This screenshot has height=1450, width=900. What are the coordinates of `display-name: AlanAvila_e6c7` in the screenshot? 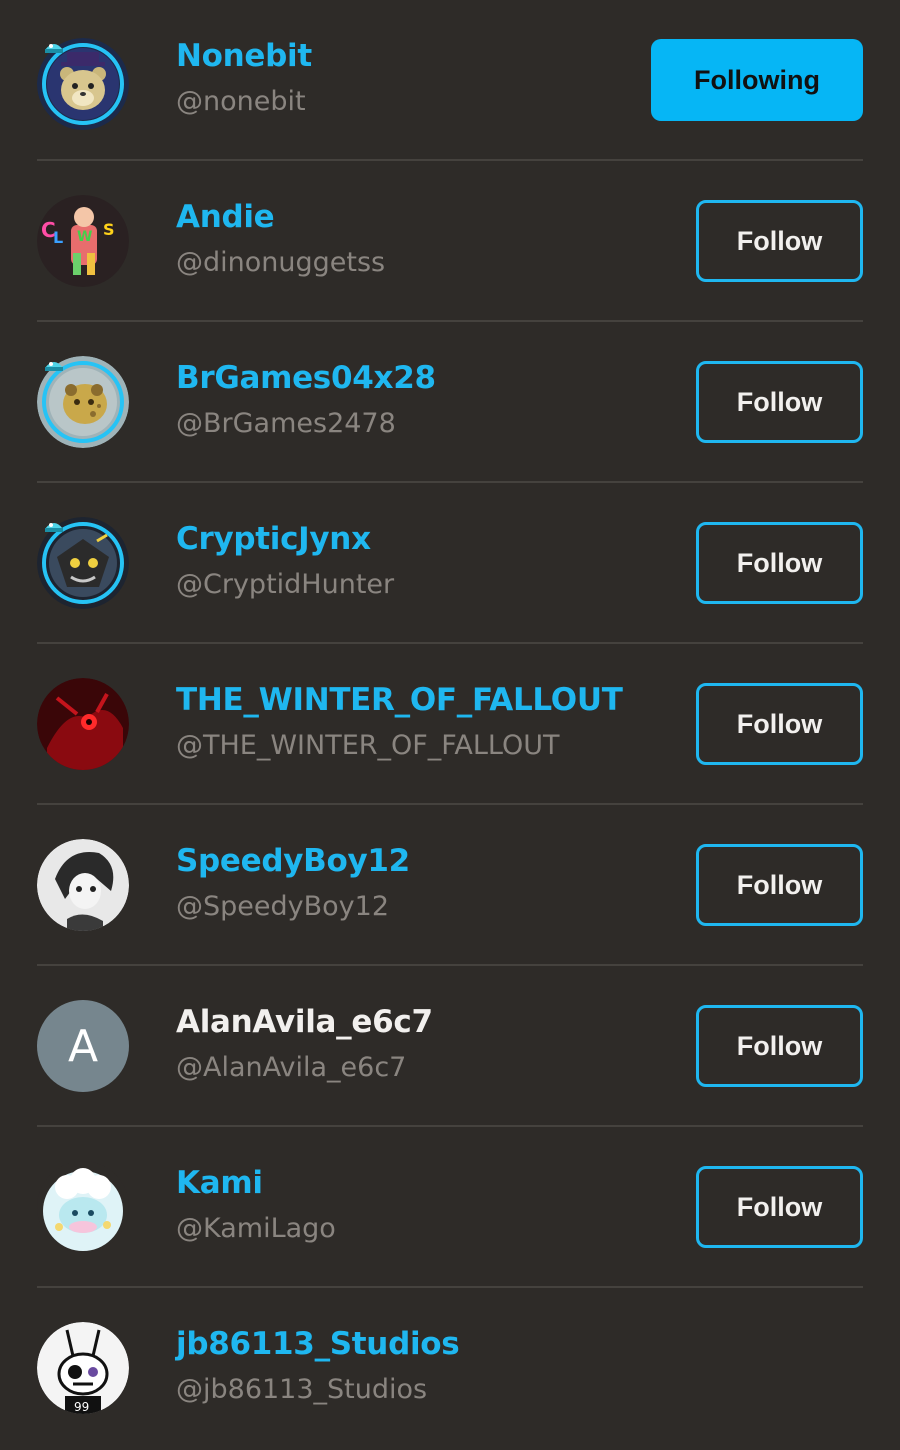 It's located at (304, 1022).